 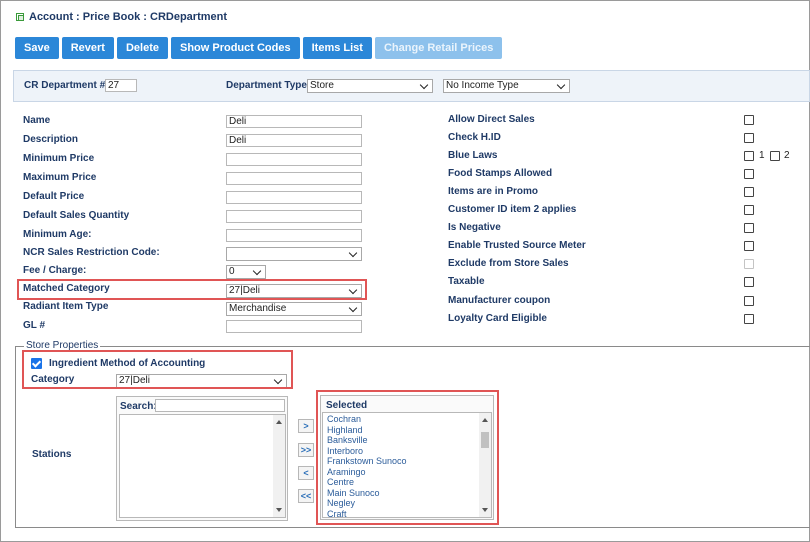 I want to click on income-type-select: No Income Type, so click(x=506, y=86).